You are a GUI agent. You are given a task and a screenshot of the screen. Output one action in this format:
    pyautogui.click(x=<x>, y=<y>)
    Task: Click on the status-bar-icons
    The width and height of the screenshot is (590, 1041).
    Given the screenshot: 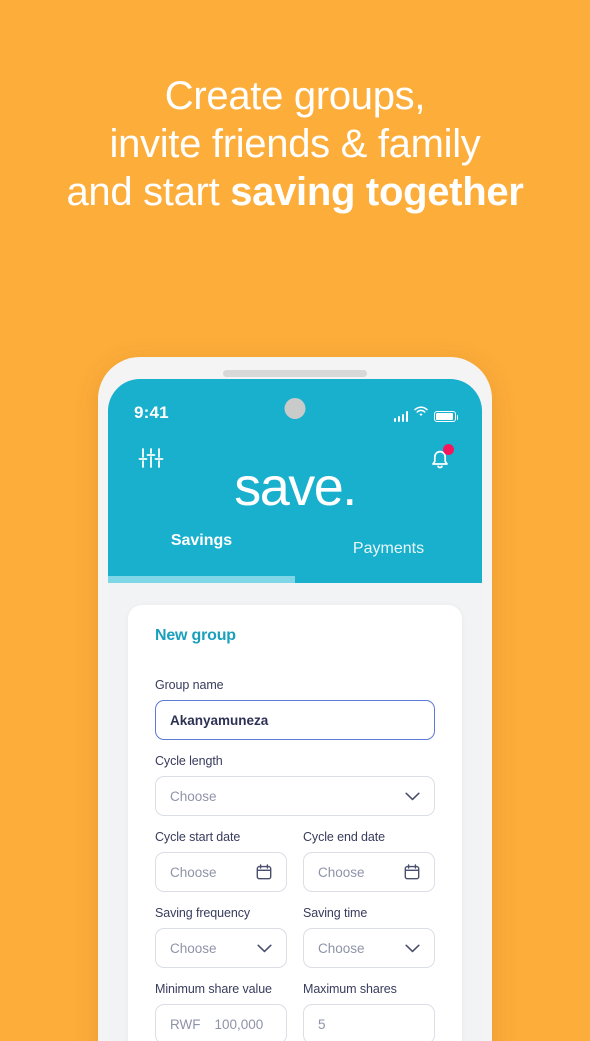 What is the action you would take?
    pyautogui.click(x=426, y=408)
    